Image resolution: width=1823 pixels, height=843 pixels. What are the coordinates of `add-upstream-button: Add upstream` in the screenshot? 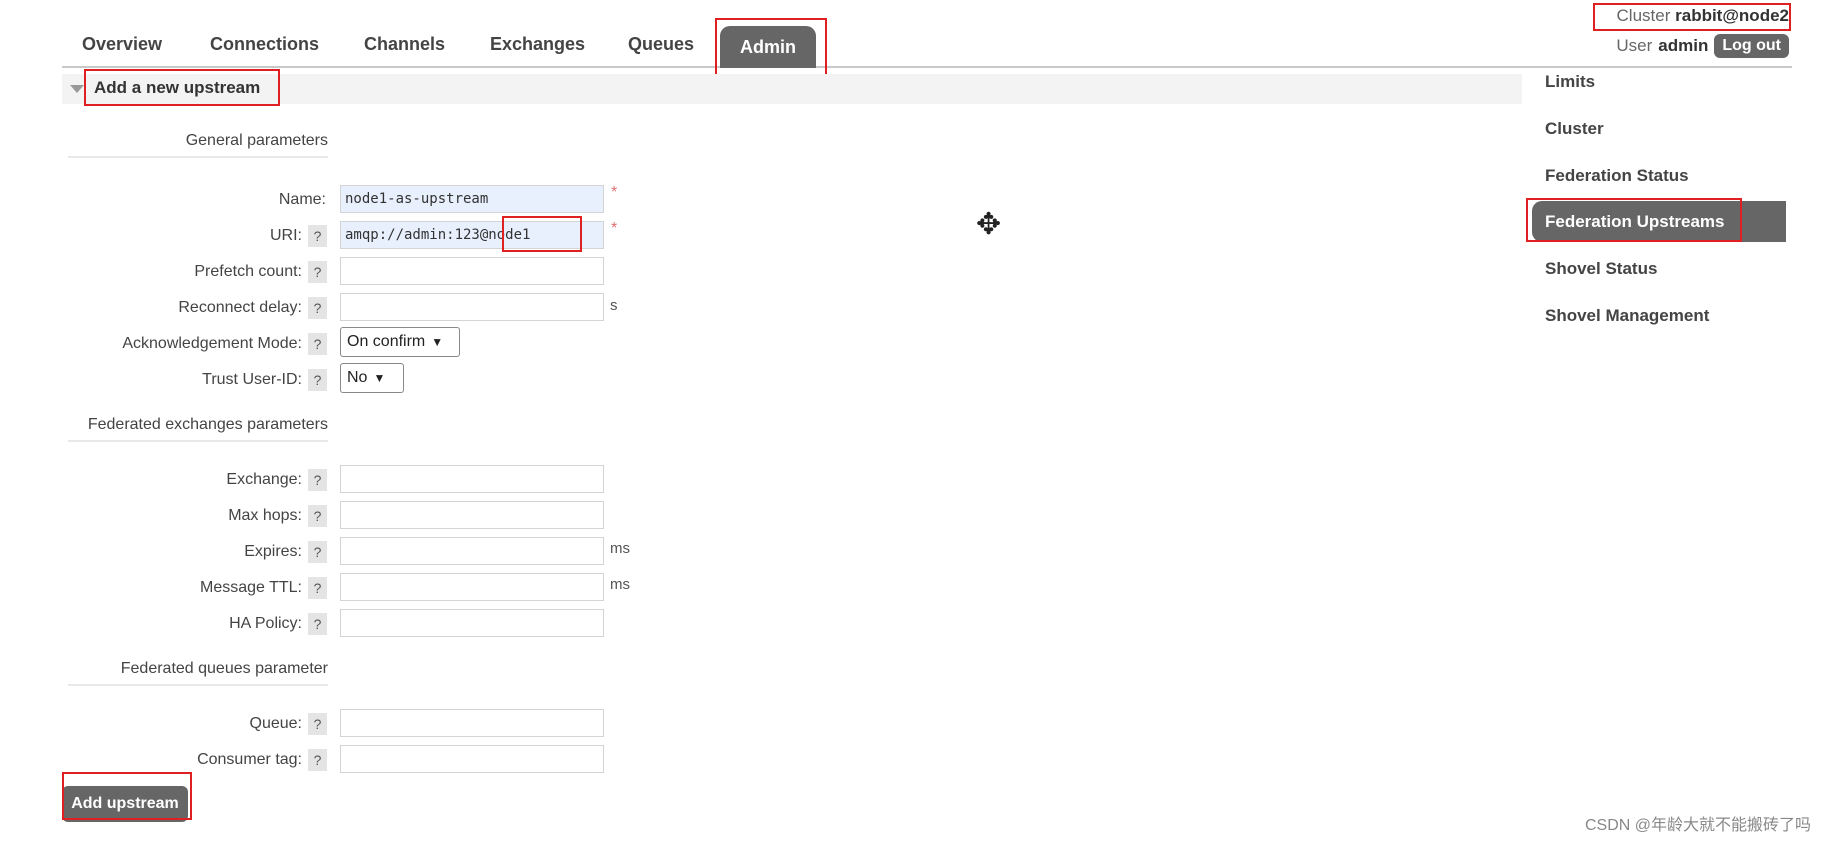 It's located at (125, 804).